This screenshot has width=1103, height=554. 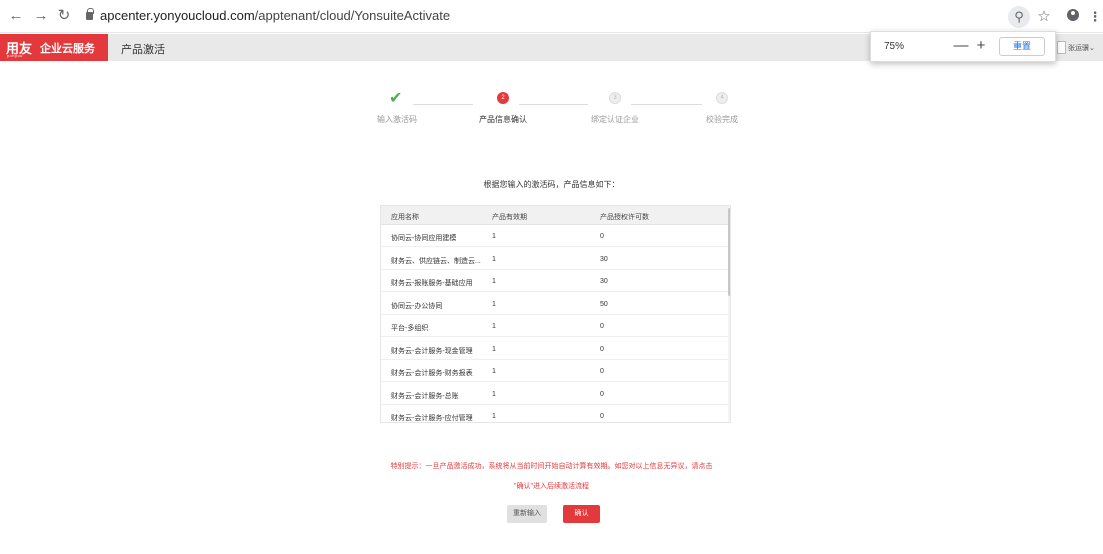 I want to click on step-number: 4, so click(x=722, y=98).